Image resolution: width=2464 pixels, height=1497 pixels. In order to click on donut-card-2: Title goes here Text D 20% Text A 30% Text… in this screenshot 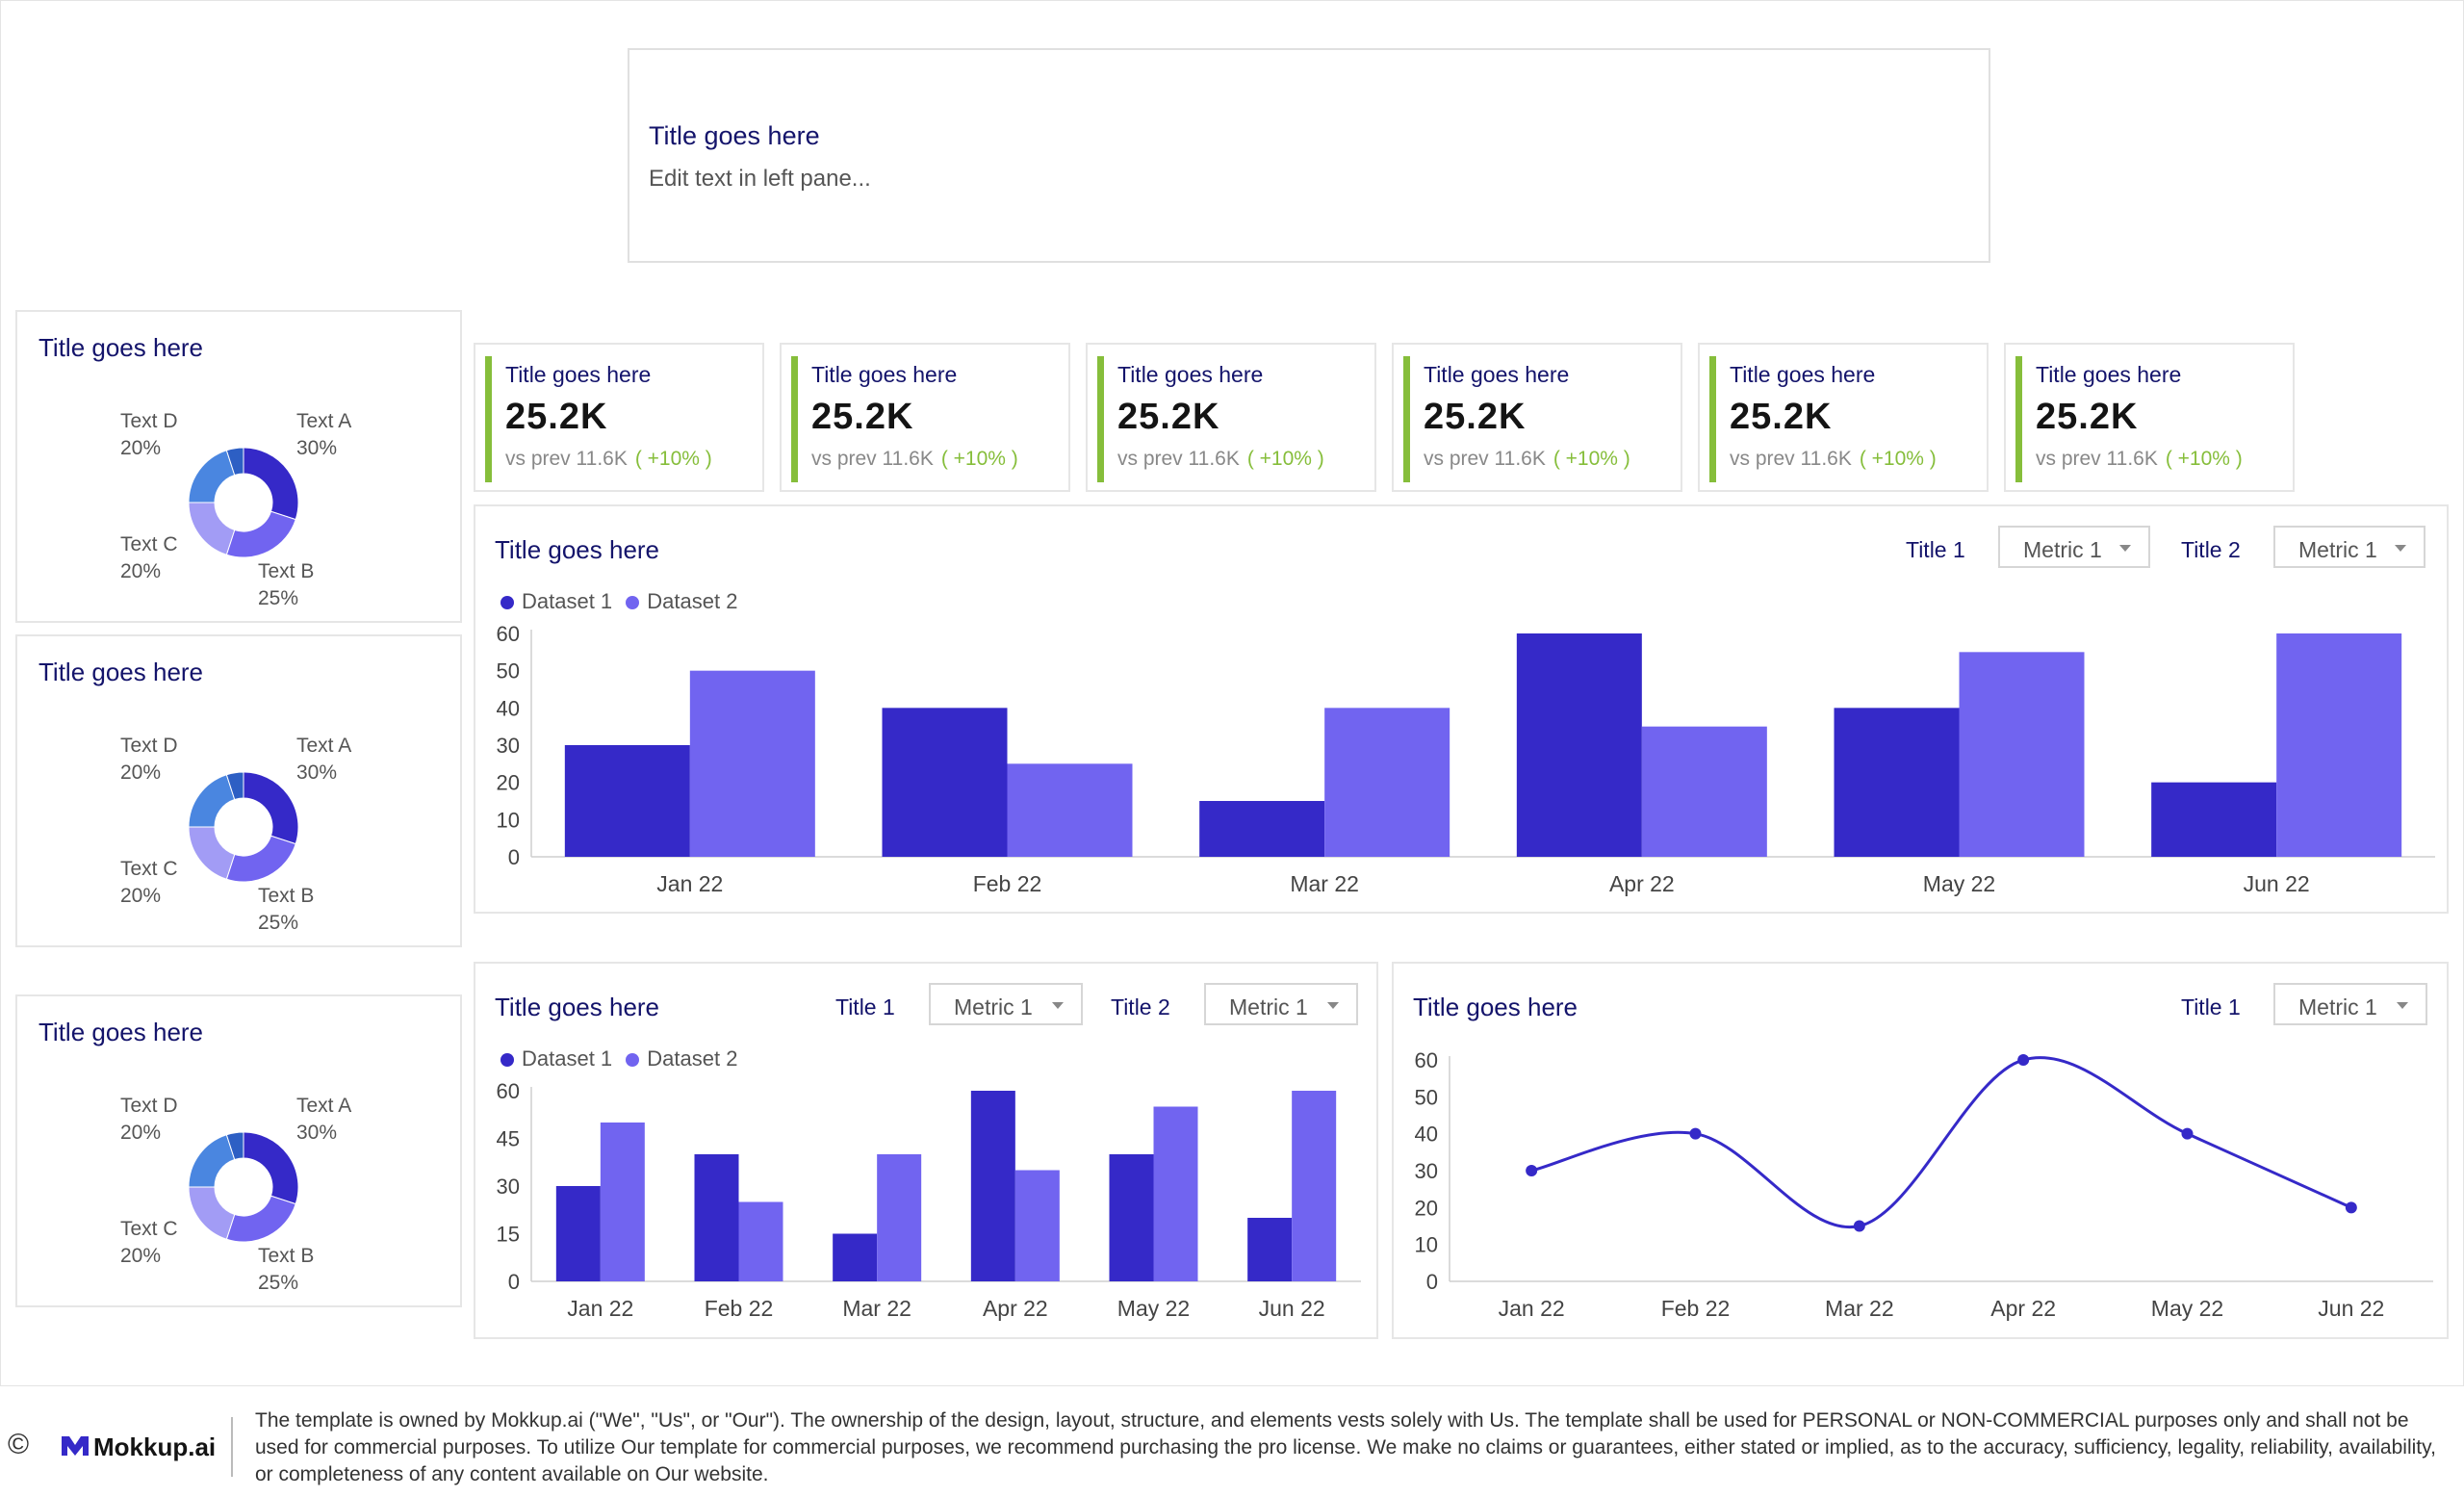, I will do `click(238, 790)`.